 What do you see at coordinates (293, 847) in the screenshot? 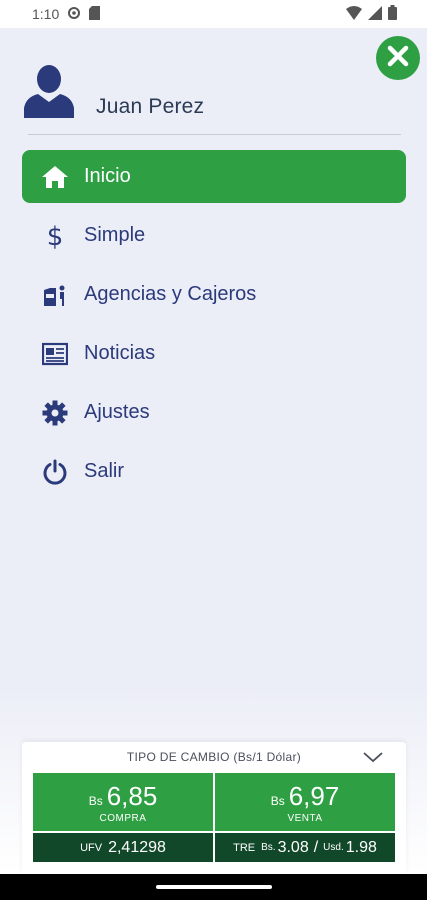
I see `tre-bs-value: 3.08` at bounding box center [293, 847].